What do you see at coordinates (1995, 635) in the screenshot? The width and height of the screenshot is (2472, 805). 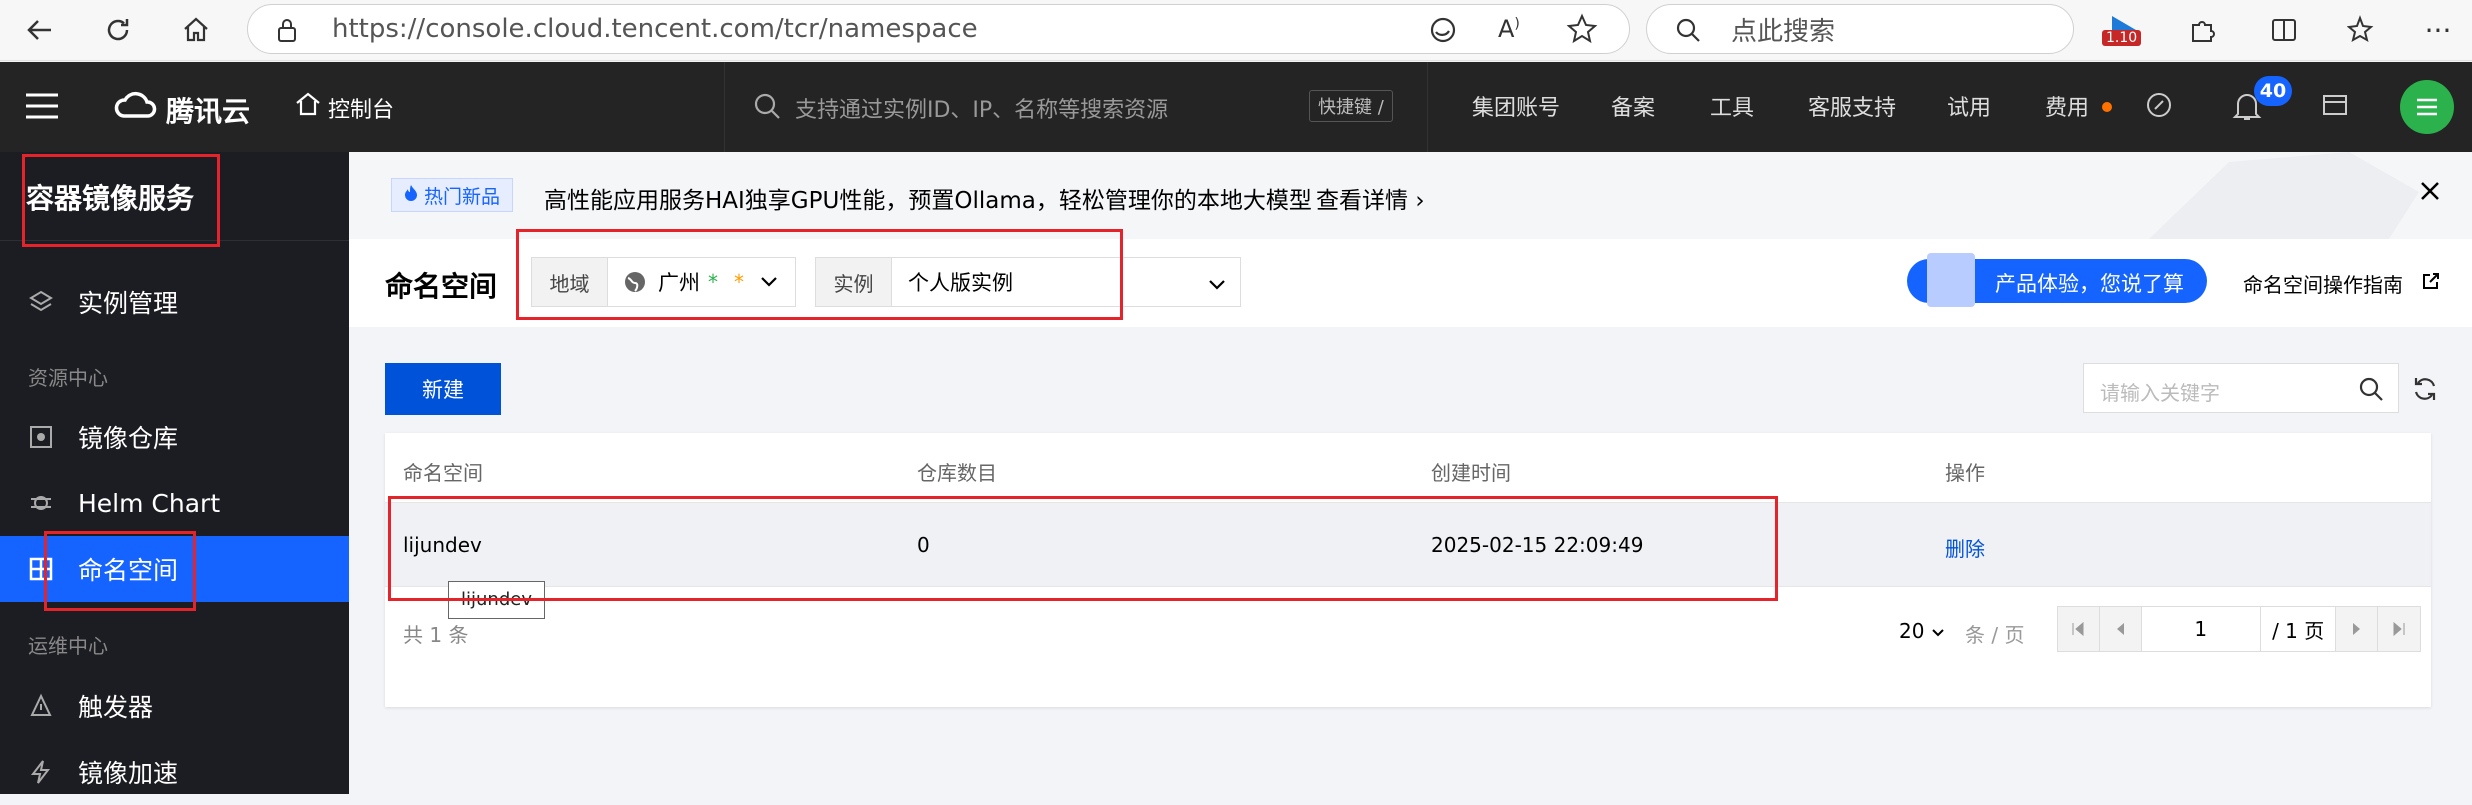 I see `page-size-label: 条 / 页` at bounding box center [1995, 635].